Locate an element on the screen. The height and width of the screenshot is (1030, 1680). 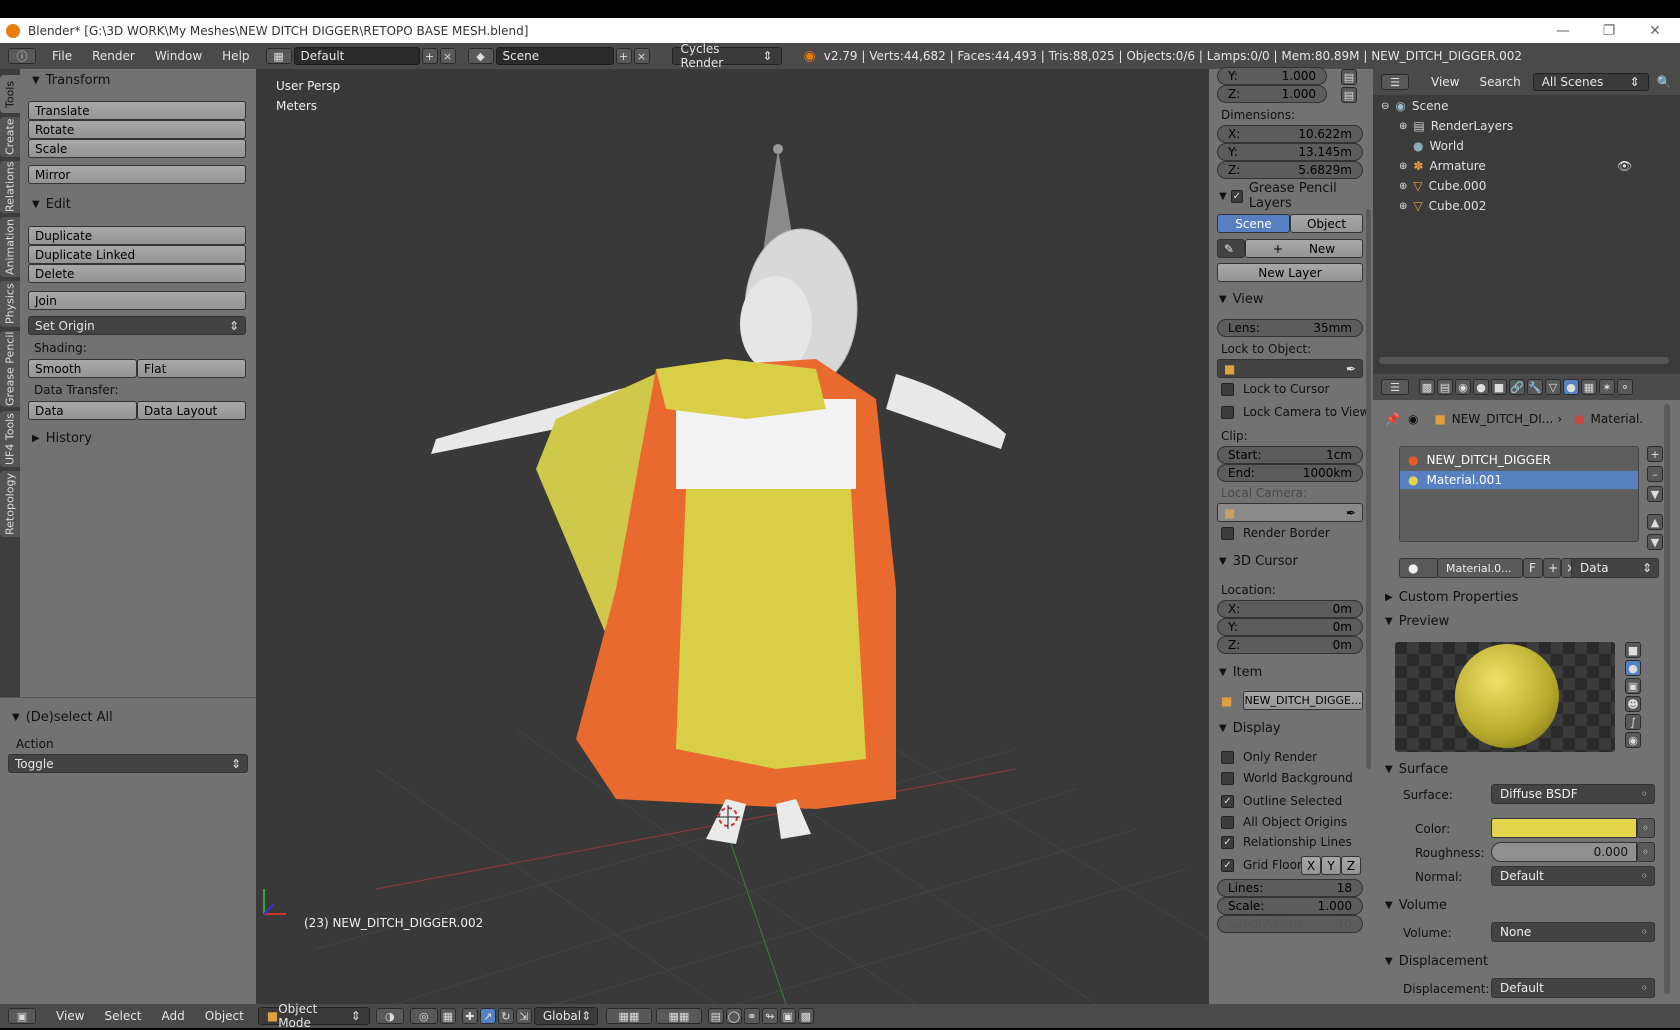
normal-select: Default ◦ is located at coordinates (1573, 876).